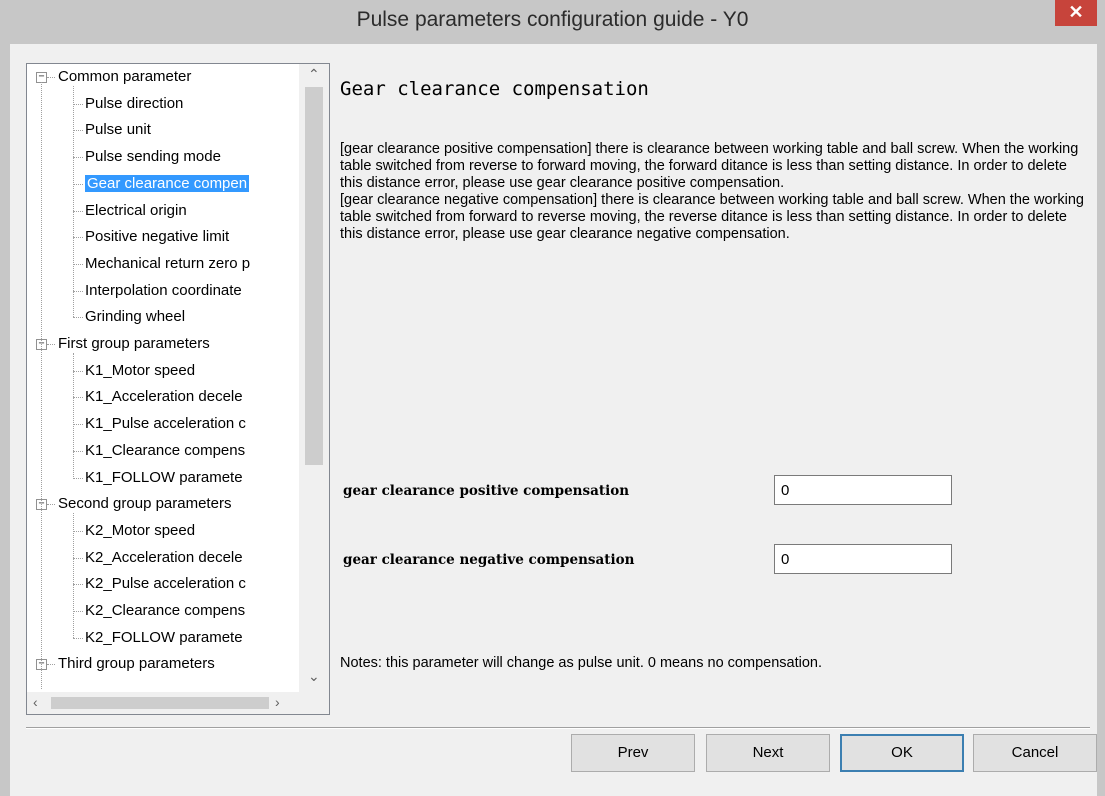 The width and height of the screenshot is (1105, 796). What do you see at coordinates (134, 344) in the screenshot?
I see `tree-group-first: First group parameters` at bounding box center [134, 344].